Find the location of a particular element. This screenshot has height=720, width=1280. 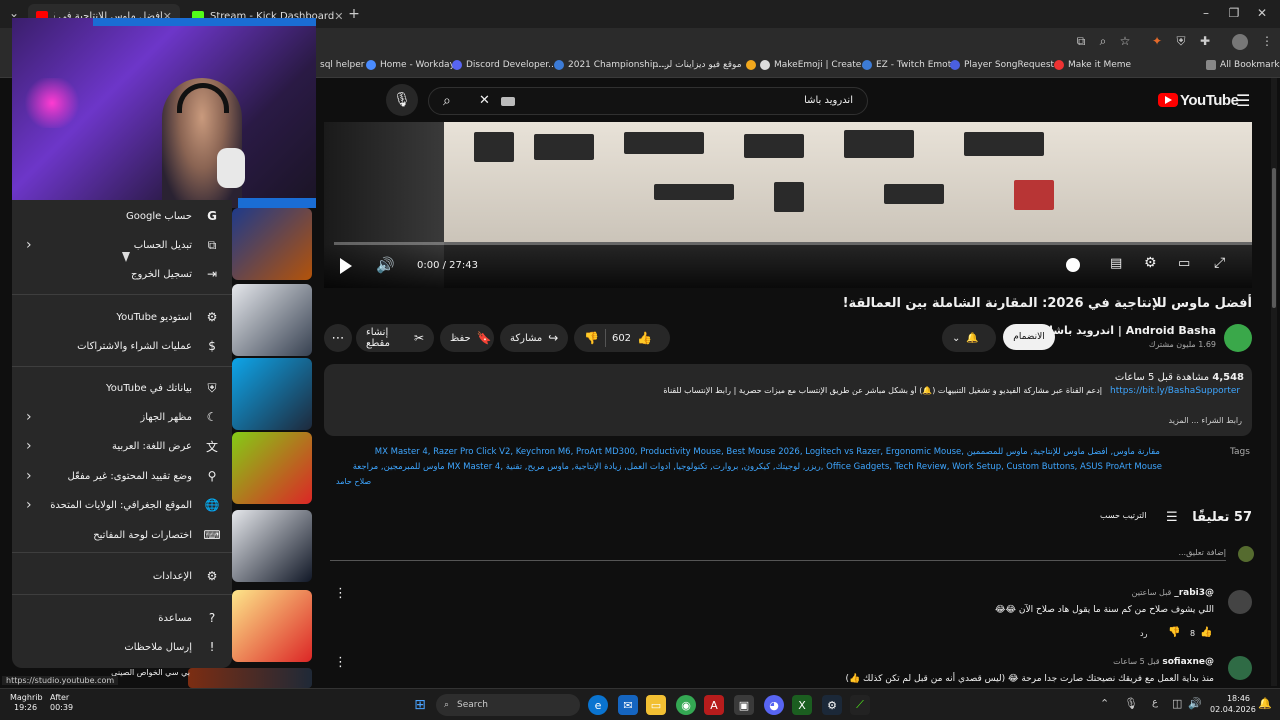

miniplayer-icon: ▭ is located at coordinates (1184, 263).